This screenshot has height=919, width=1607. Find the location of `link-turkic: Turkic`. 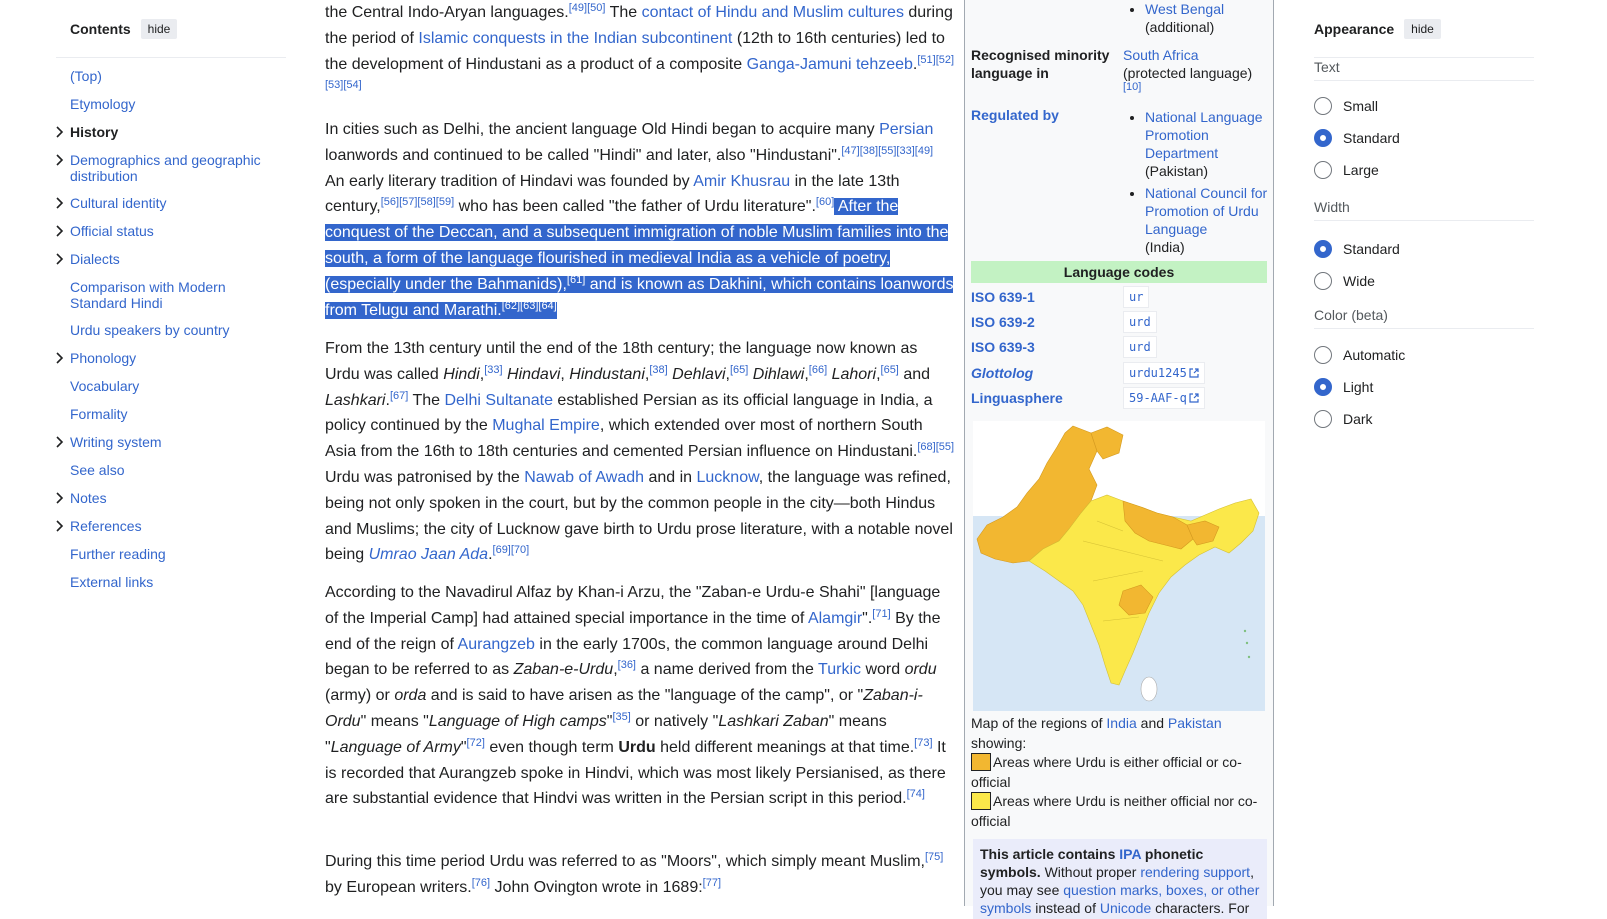

link-turkic: Turkic is located at coordinates (839, 669).